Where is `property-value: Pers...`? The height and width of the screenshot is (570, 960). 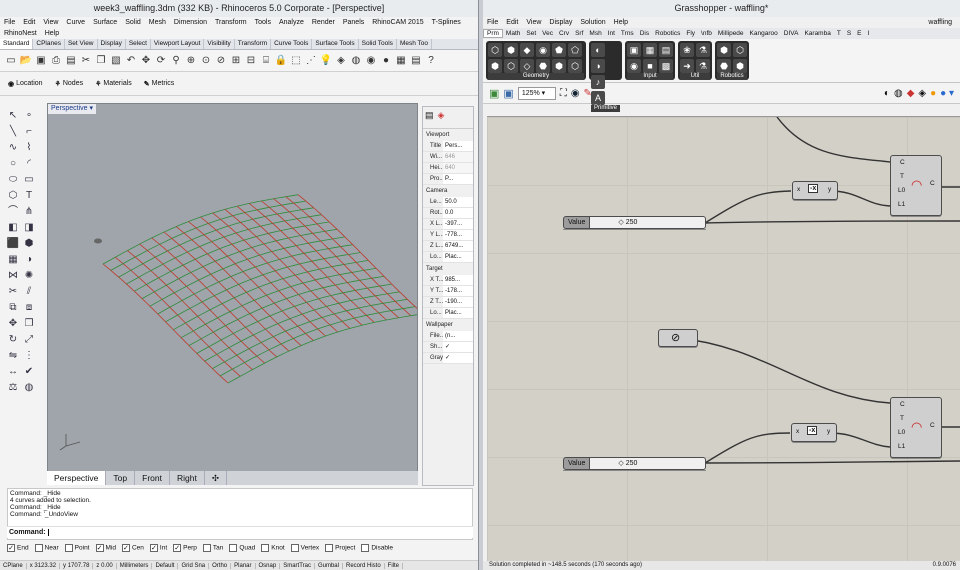
property-value: Pers... is located at coordinates (458, 146).